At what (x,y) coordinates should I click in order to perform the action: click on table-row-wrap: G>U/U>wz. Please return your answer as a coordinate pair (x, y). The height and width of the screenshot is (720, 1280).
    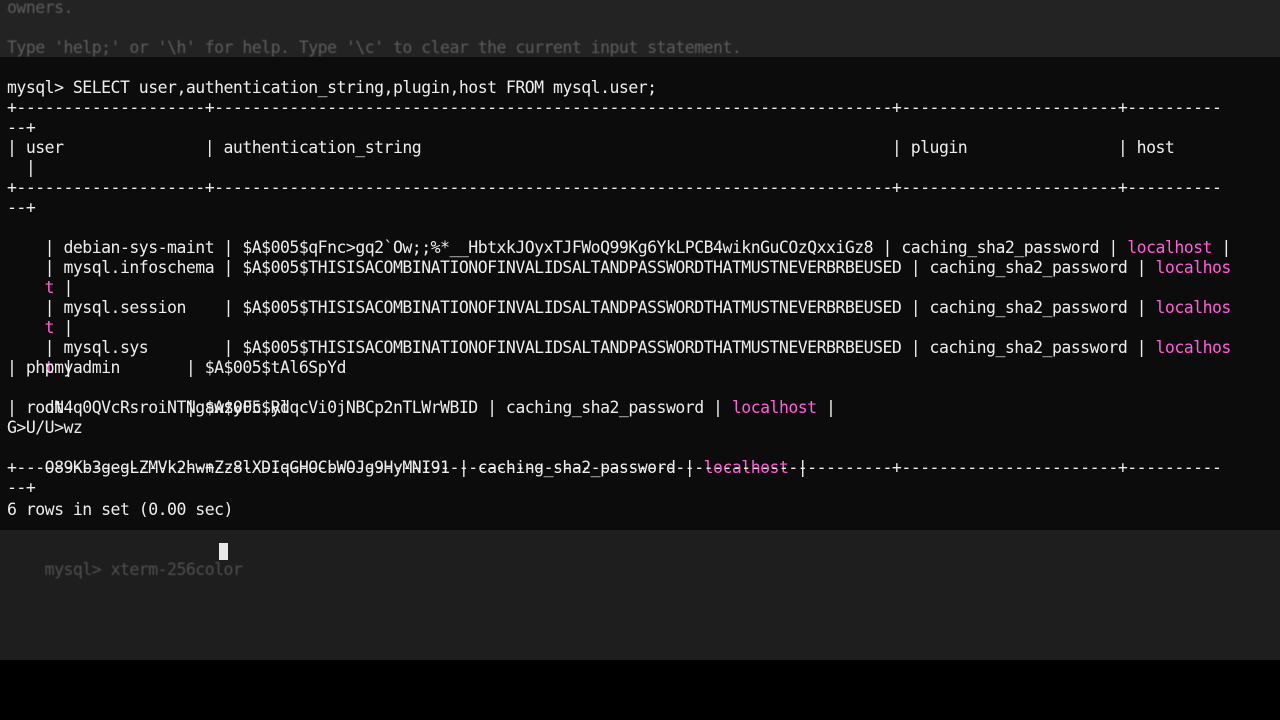
    Looking at the image, I should click on (45, 427).